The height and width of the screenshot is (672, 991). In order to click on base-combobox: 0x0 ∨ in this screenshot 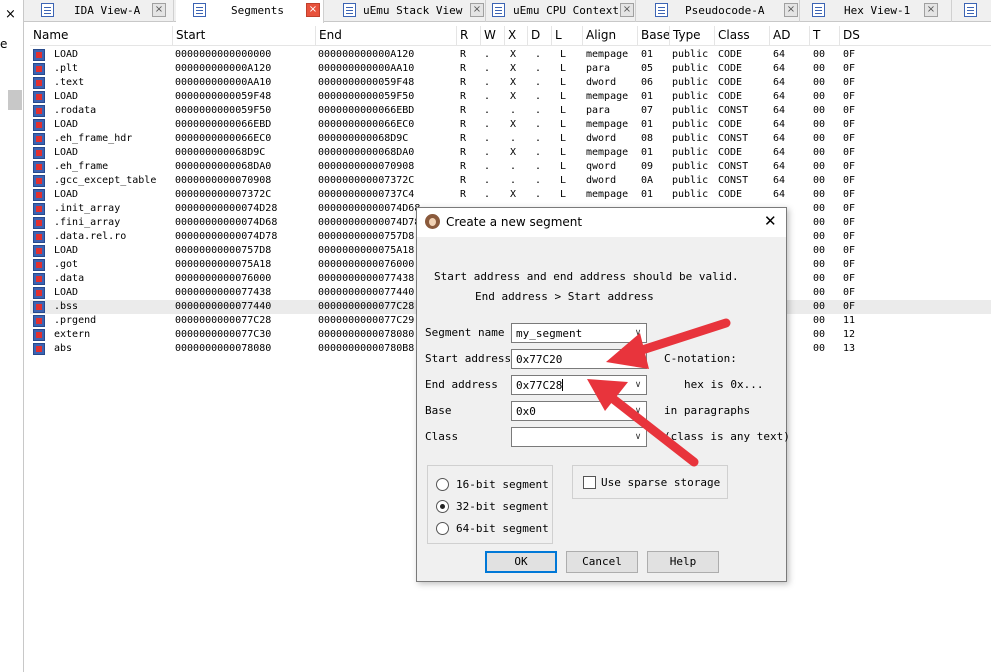, I will do `click(579, 411)`.